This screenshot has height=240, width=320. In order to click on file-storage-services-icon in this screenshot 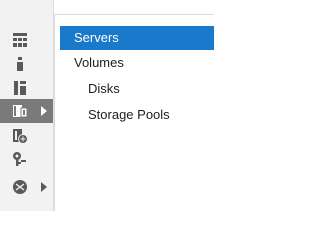, I will do `click(20, 111)`.